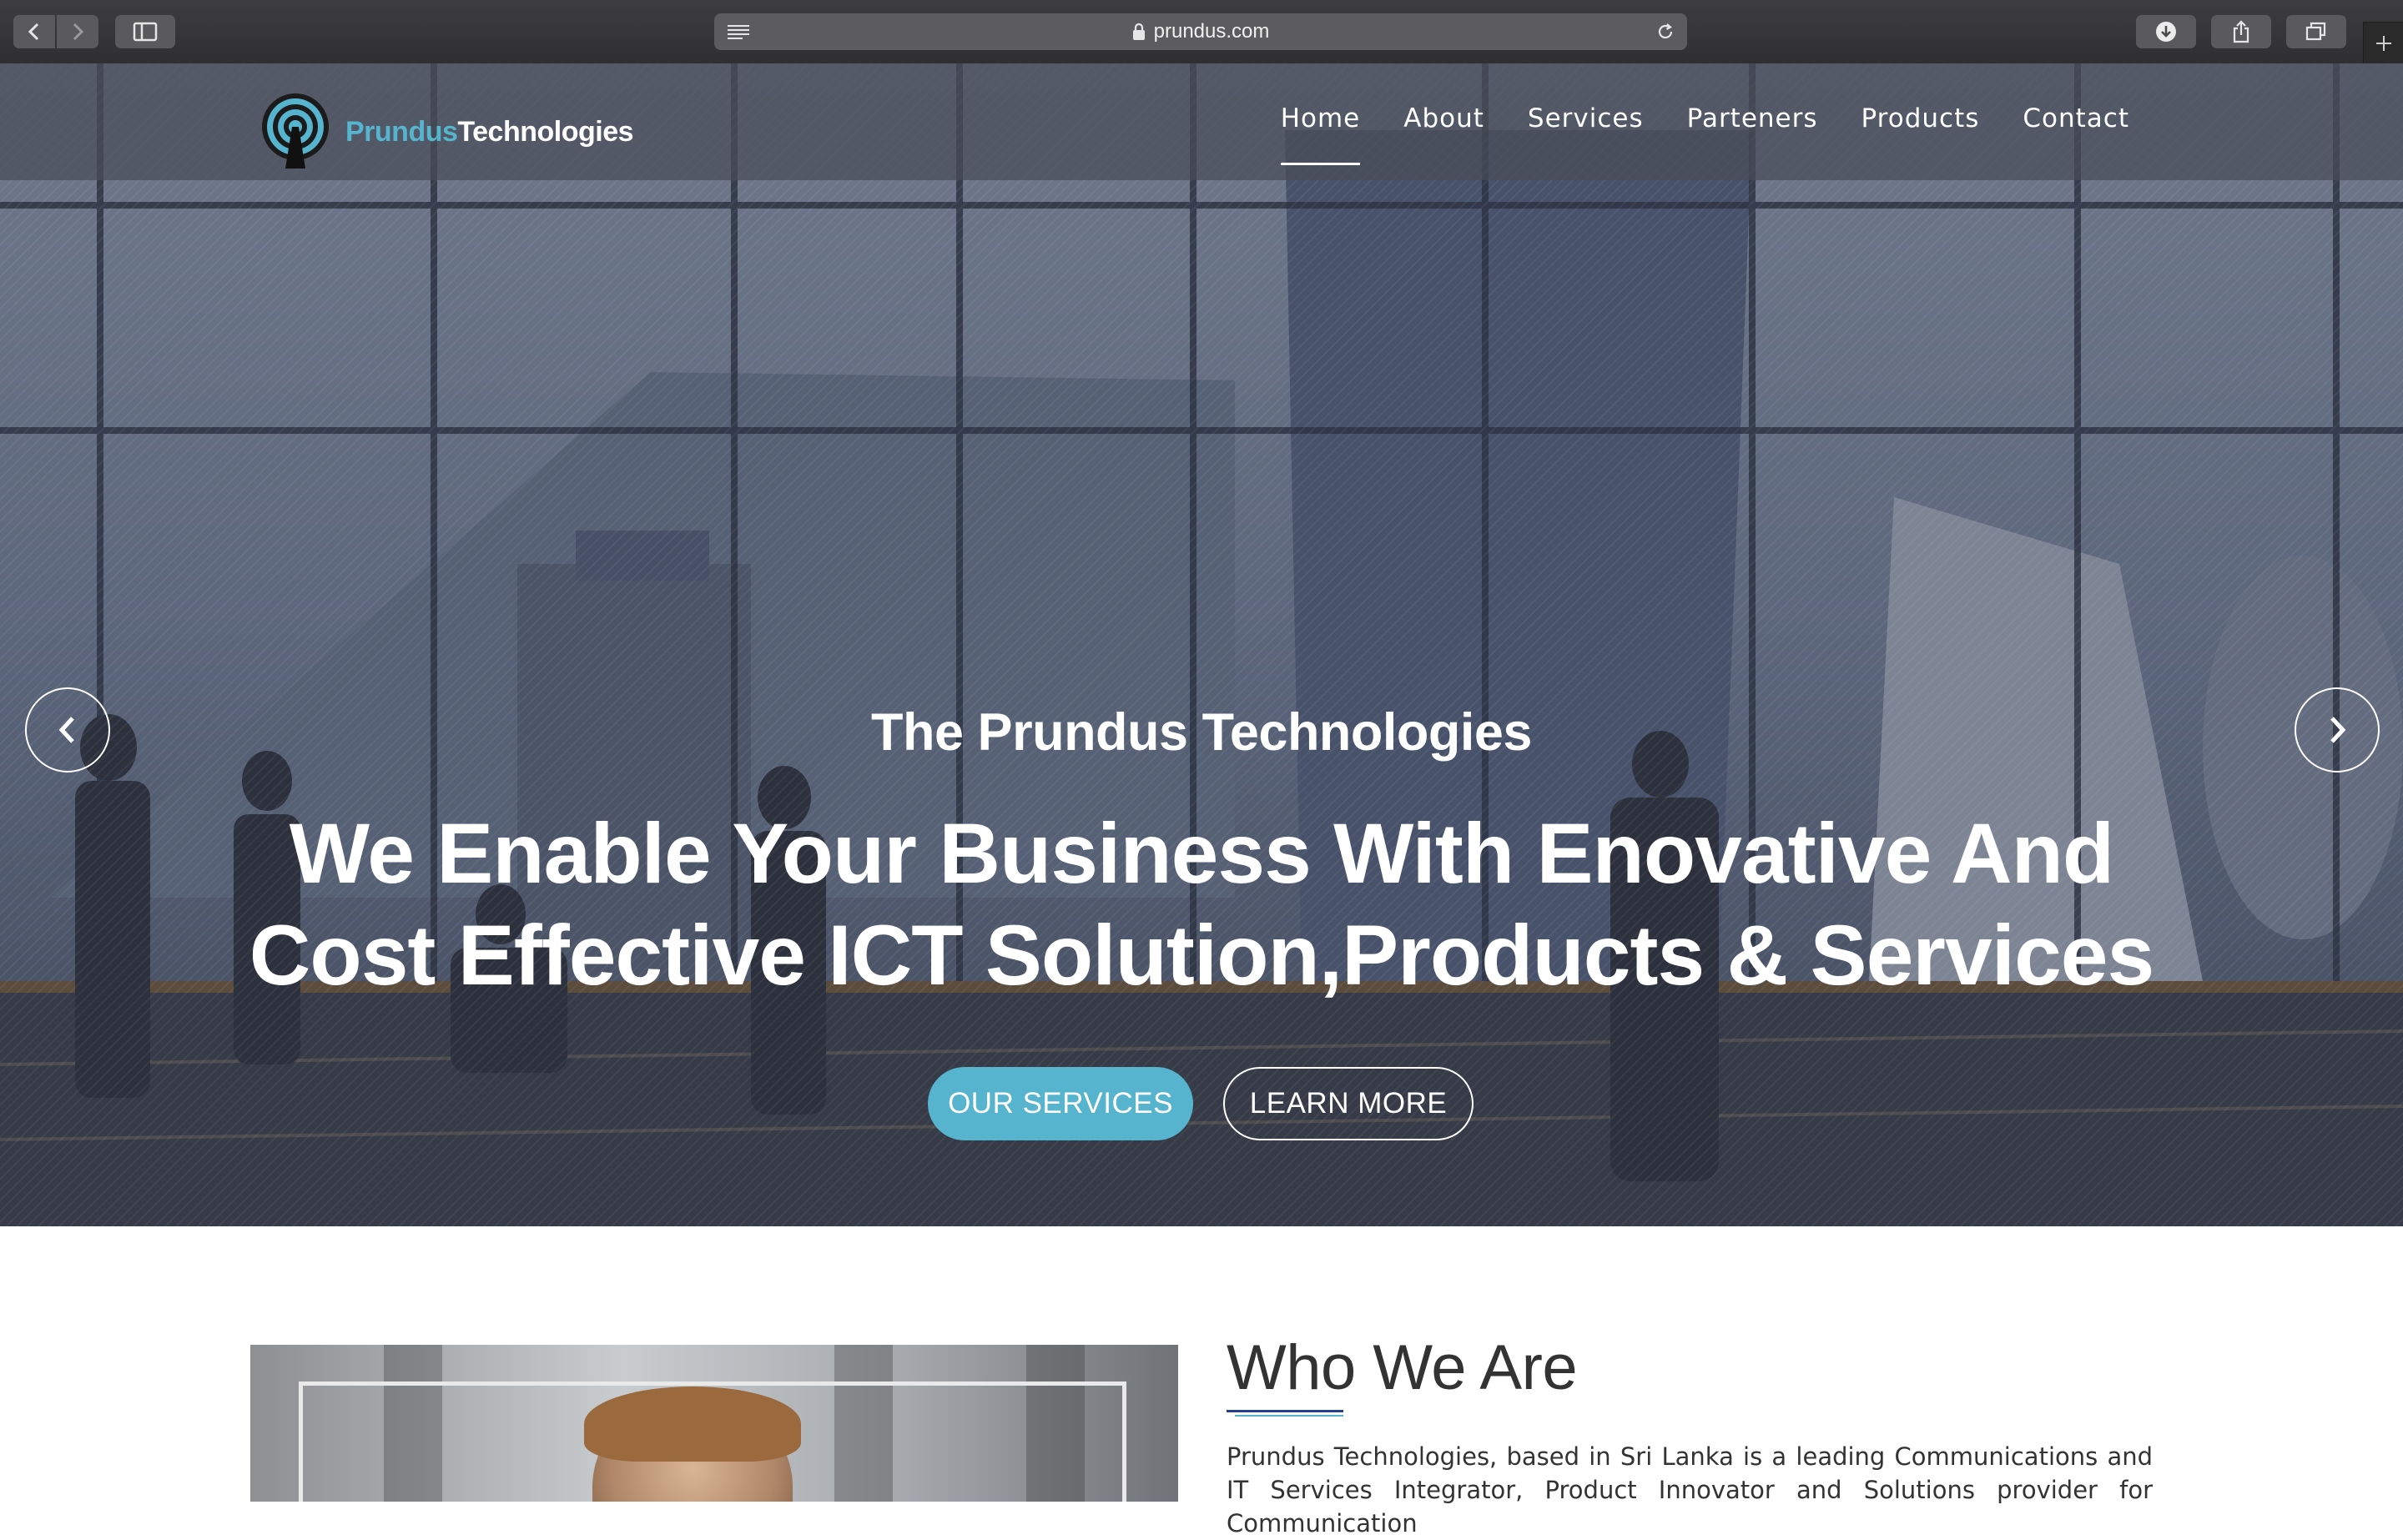  I want to click on about-title: Who We Are, so click(1402, 1367).